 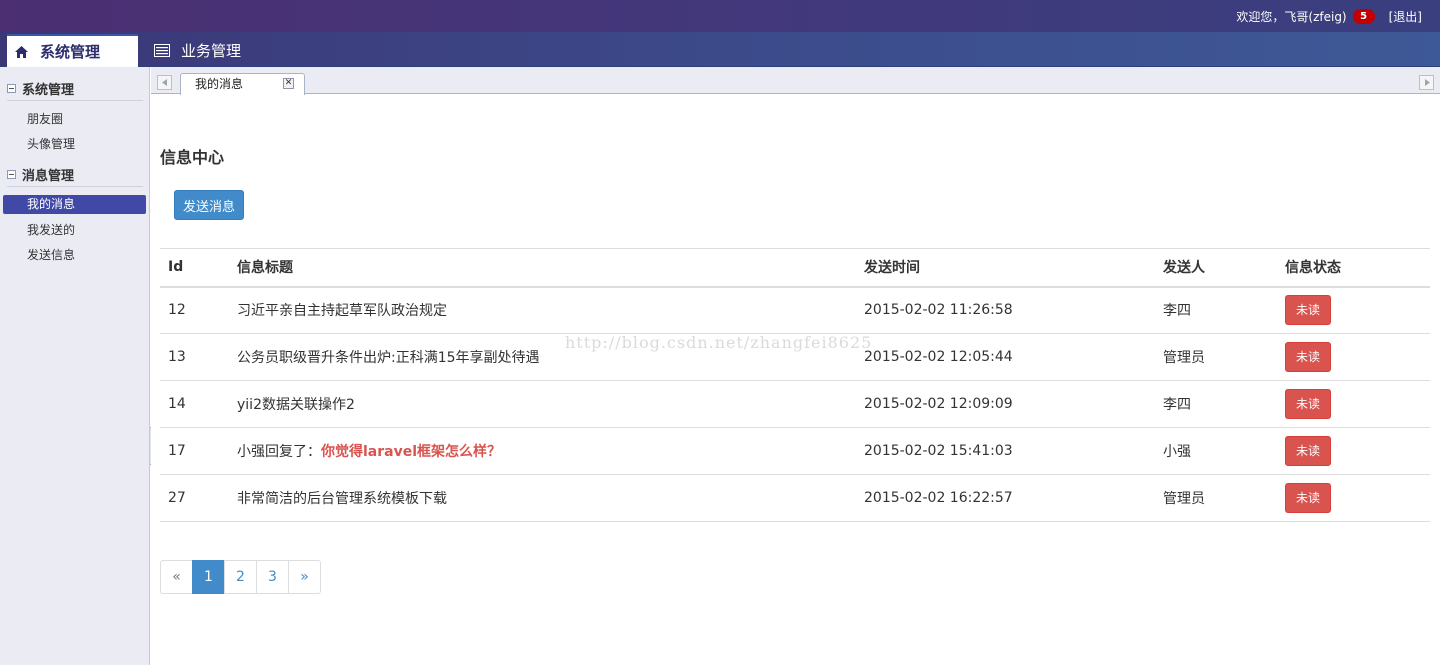 What do you see at coordinates (192, 498) in the screenshot?
I see `cell-id: 27` at bounding box center [192, 498].